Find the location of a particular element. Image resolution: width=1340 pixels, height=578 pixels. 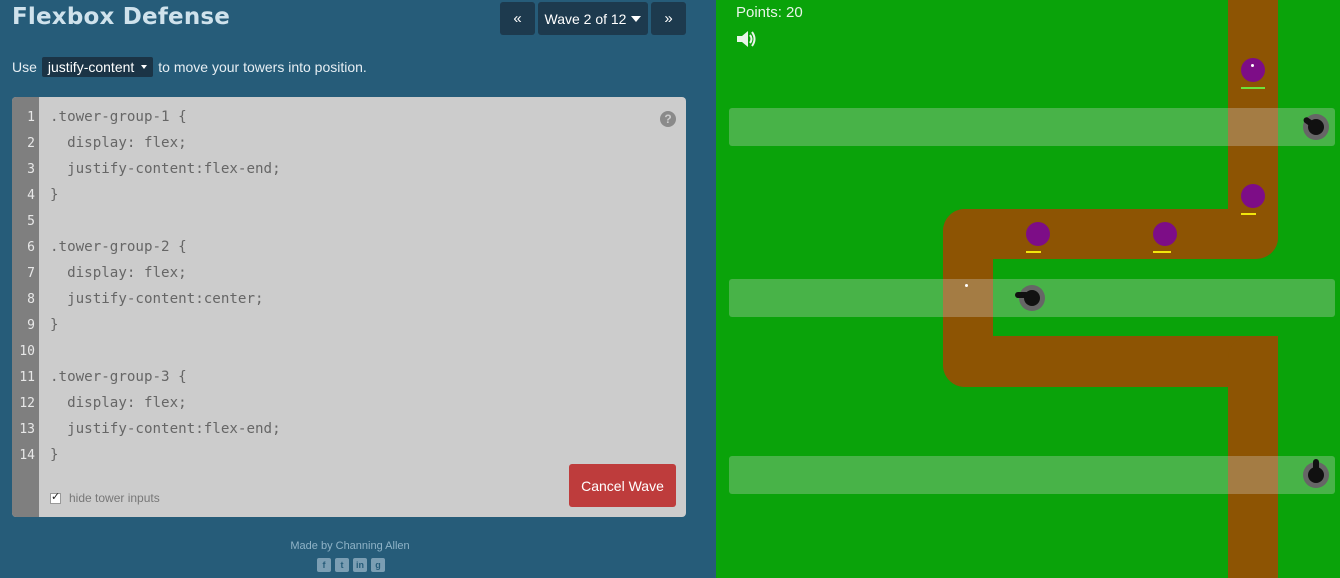

cancel-wave-button: Cancel Wave is located at coordinates (622, 485).